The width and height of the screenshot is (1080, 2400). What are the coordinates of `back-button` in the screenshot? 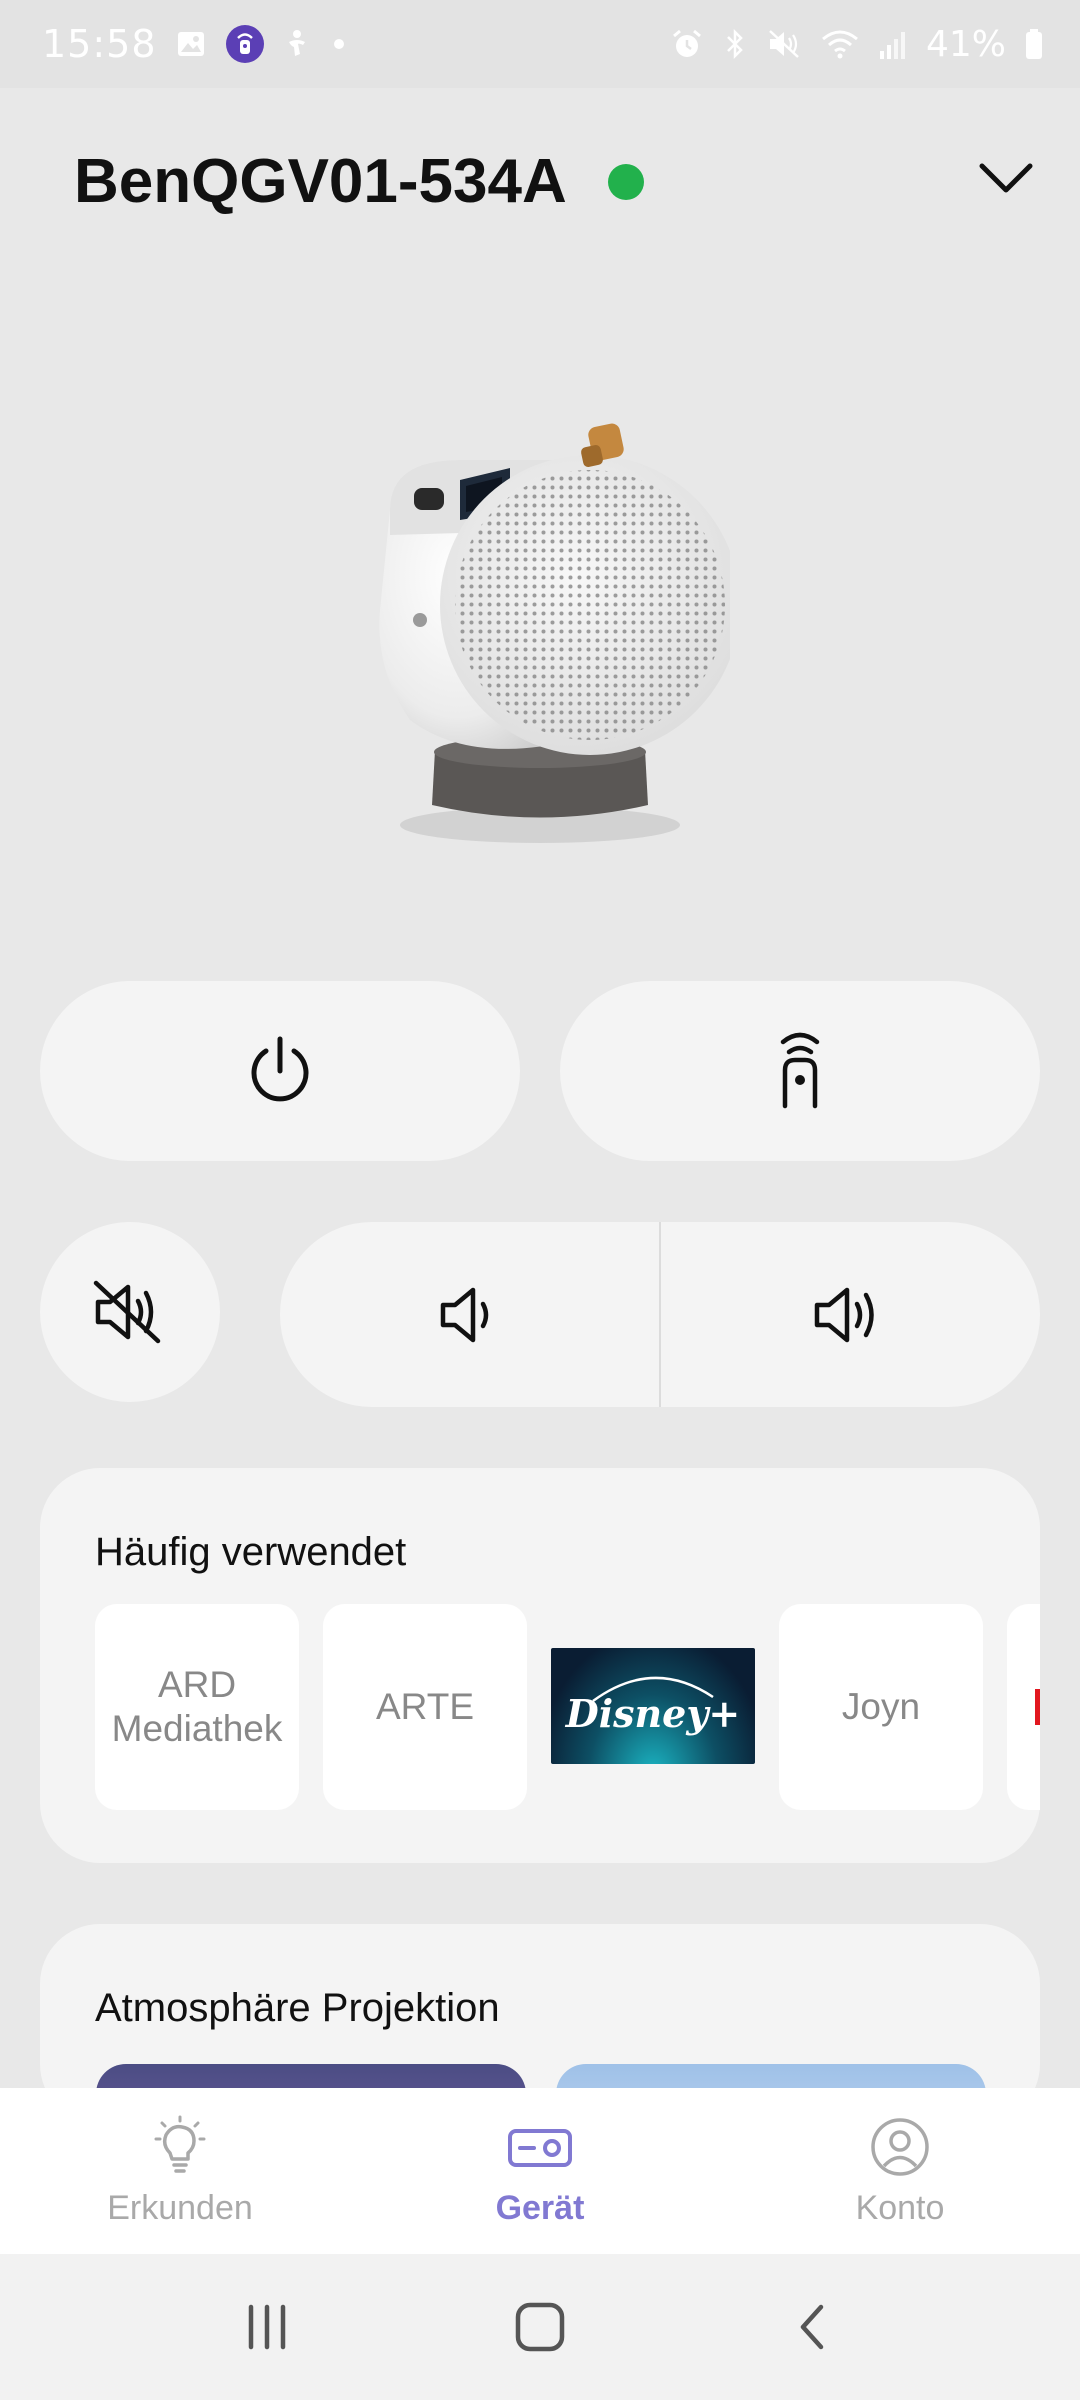 It's located at (813, 2327).